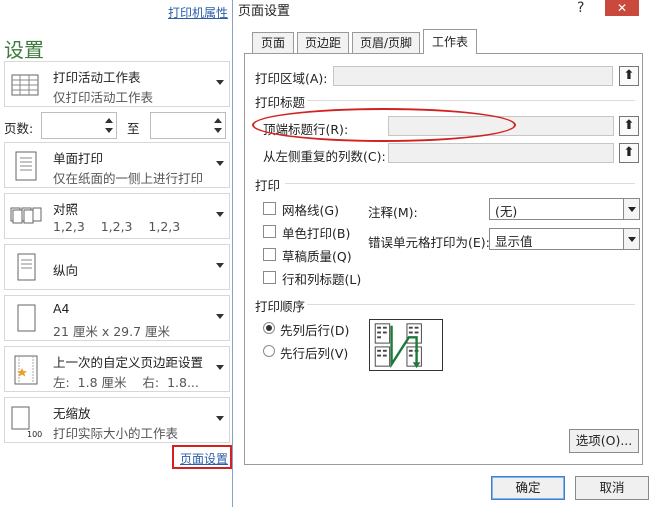 Image resolution: width=650 pixels, height=507 pixels. Describe the element at coordinates (117, 226) in the screenshot. I see `collate-desc: 1,2,3 1,2,3 1,2,3` at that location.